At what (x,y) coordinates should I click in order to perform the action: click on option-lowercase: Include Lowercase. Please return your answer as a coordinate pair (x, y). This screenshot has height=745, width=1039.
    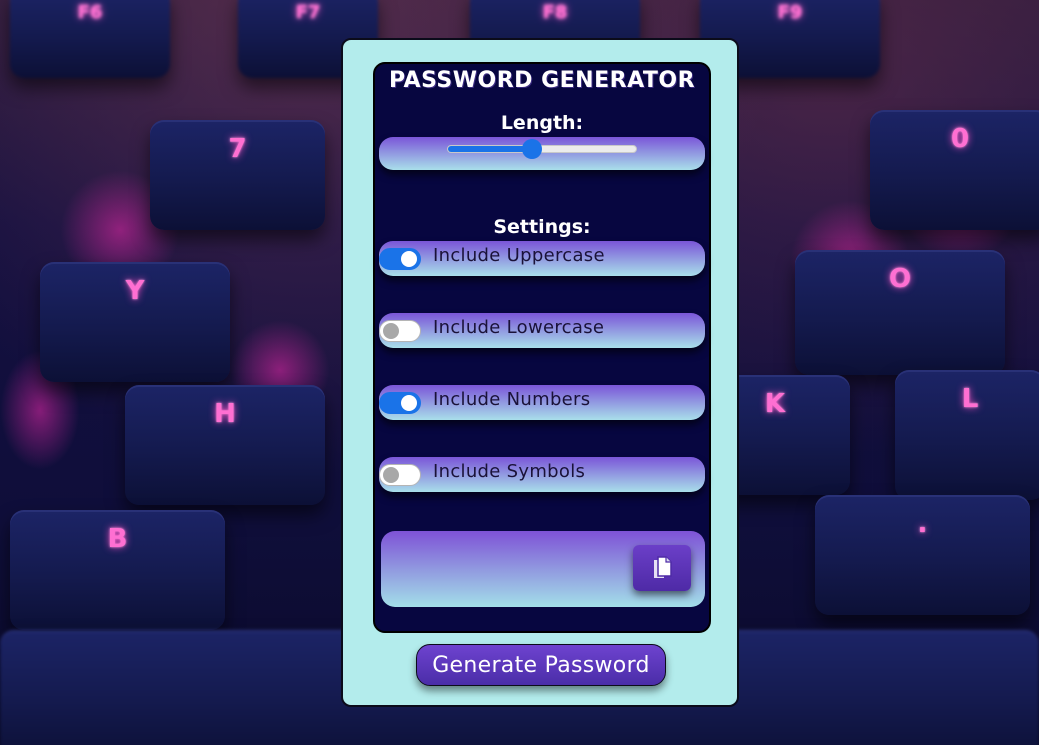
    Looking at the image, I should click on (542, 330).